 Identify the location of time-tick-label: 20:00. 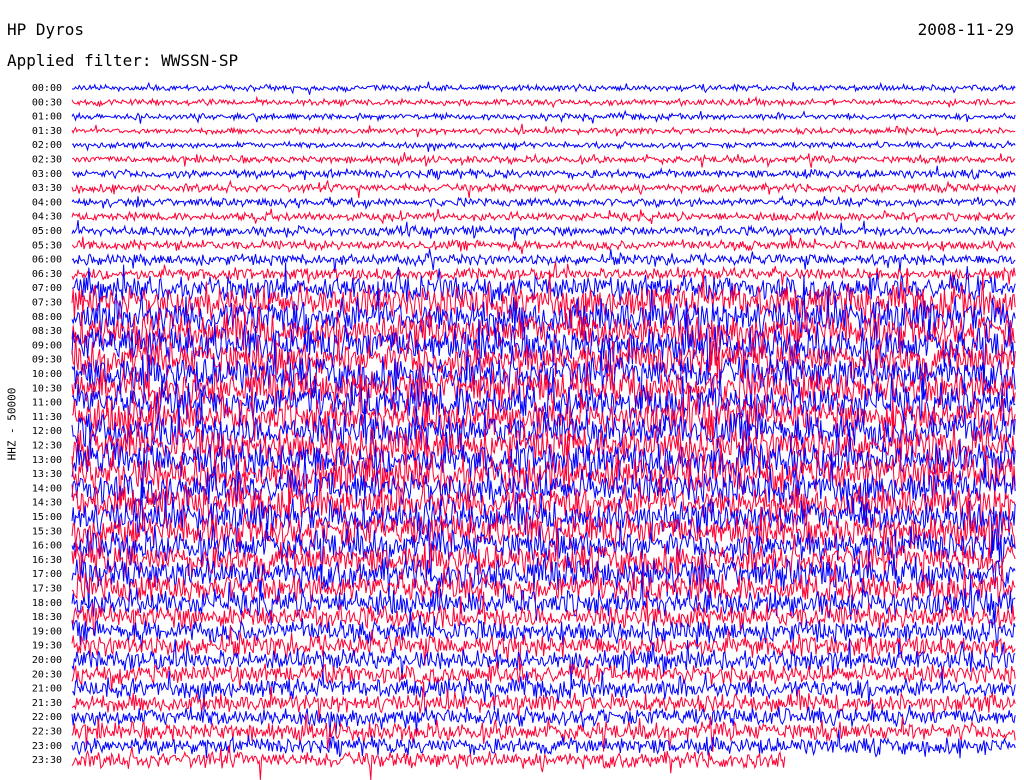
(47, 660).